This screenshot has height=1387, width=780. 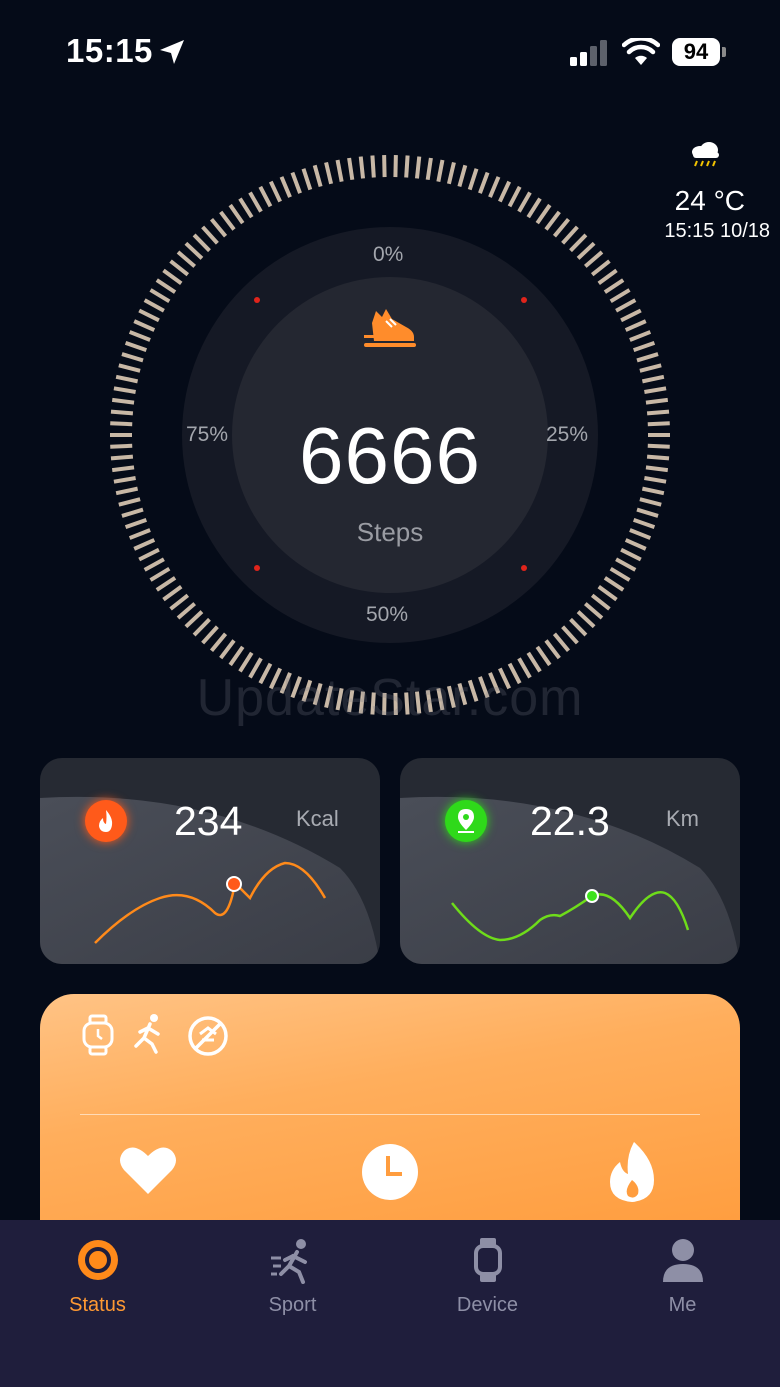 What do you see at coordinates (390, 532) in the screenshot?
I see `steps-label: Steps` at bounding box center [390, 532].